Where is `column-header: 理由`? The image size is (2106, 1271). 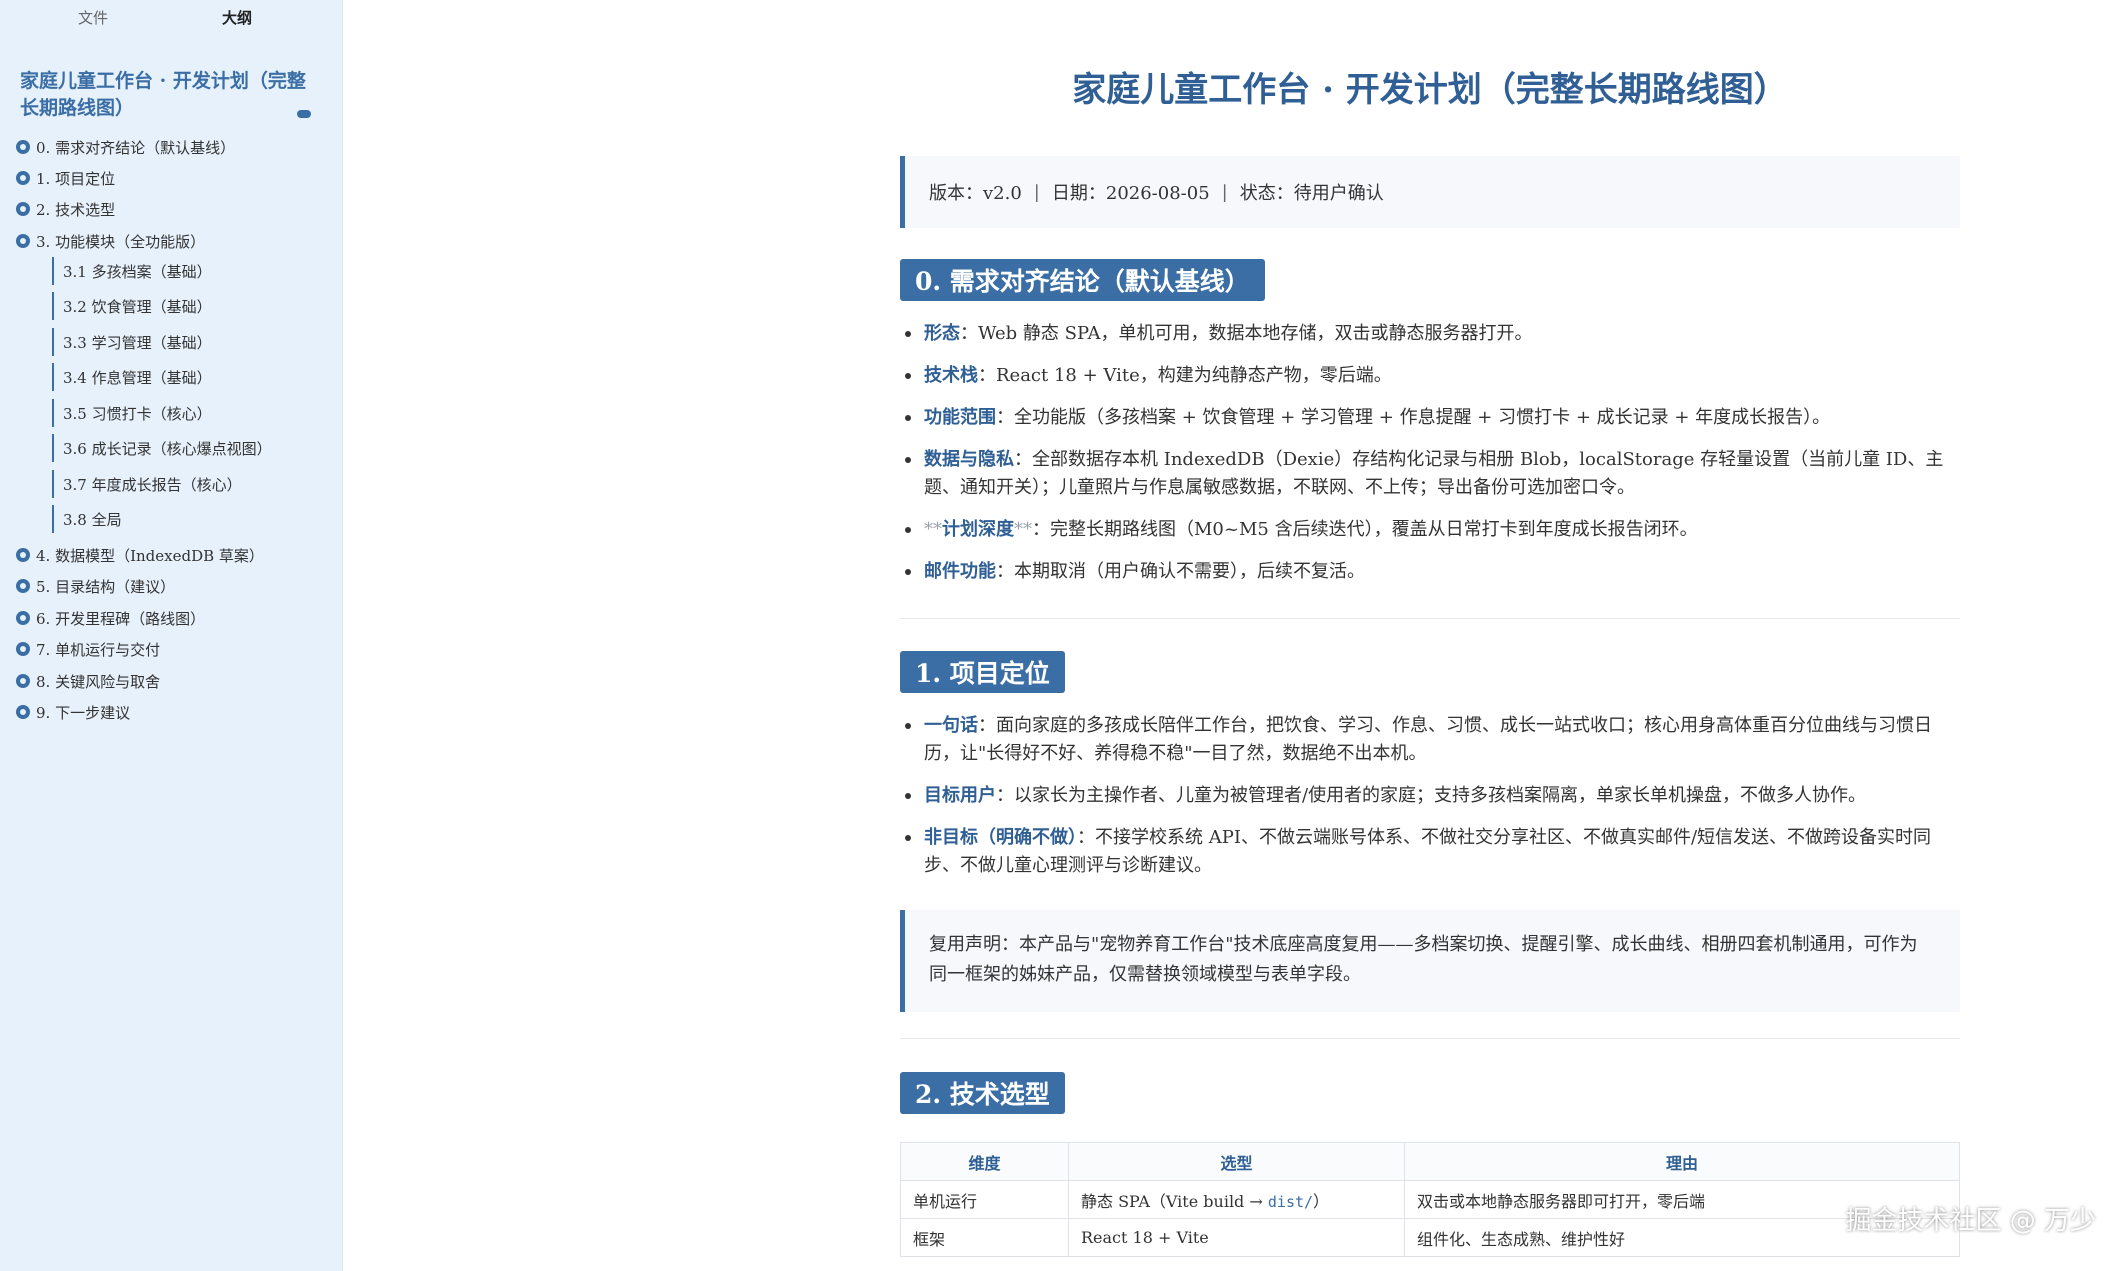
column-header: 理由 is located at coordinates (1682, 1161).